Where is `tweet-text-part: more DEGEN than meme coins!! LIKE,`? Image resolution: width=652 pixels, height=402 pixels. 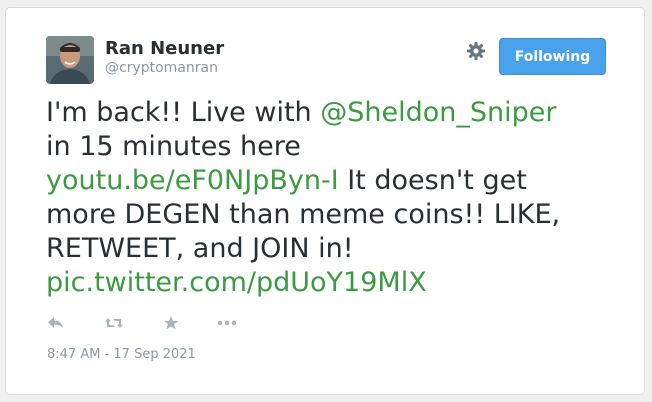 tweet-text-part: more DEGEN than meme coins!! LIKE, is located at coordinates (303, 214).